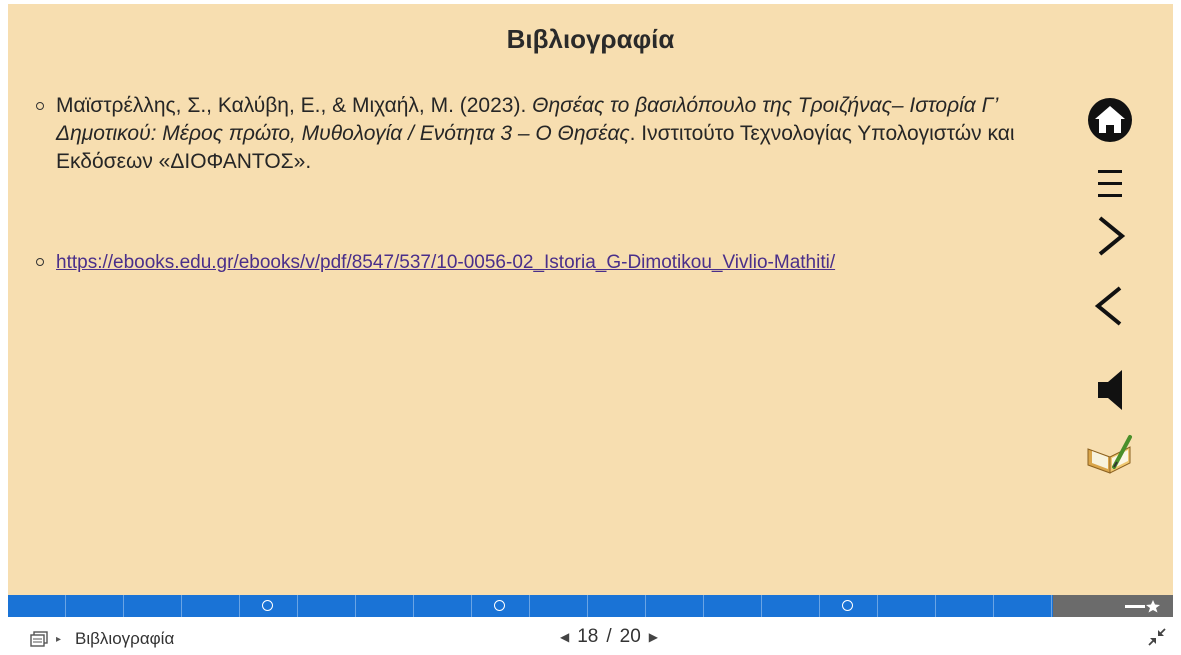 This screenshot has width=1181, height=655. I want to click on notebook-button, so click(1110, 454).